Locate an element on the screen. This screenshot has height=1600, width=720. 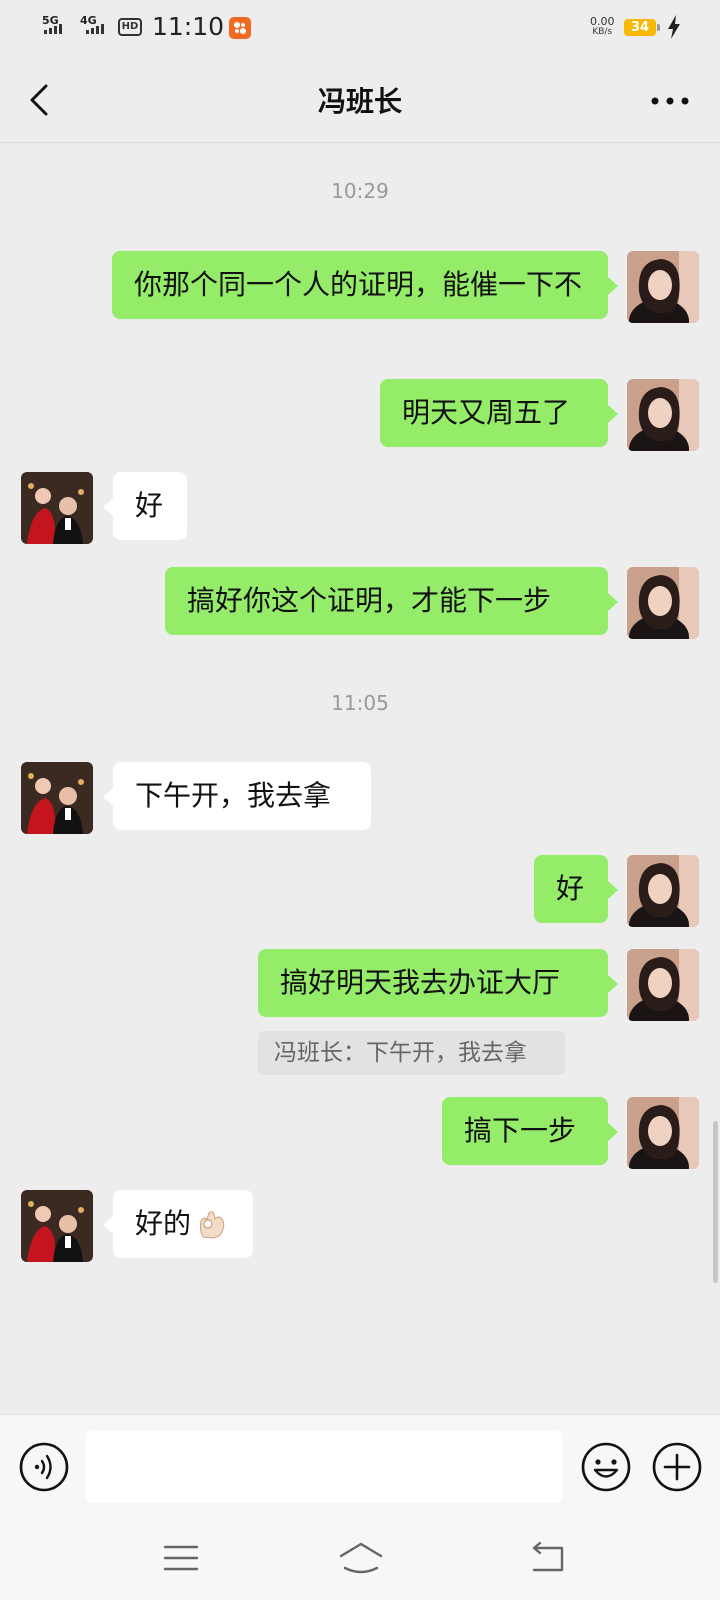
speed-value: 0.00 is located at coordinates (602, 21).